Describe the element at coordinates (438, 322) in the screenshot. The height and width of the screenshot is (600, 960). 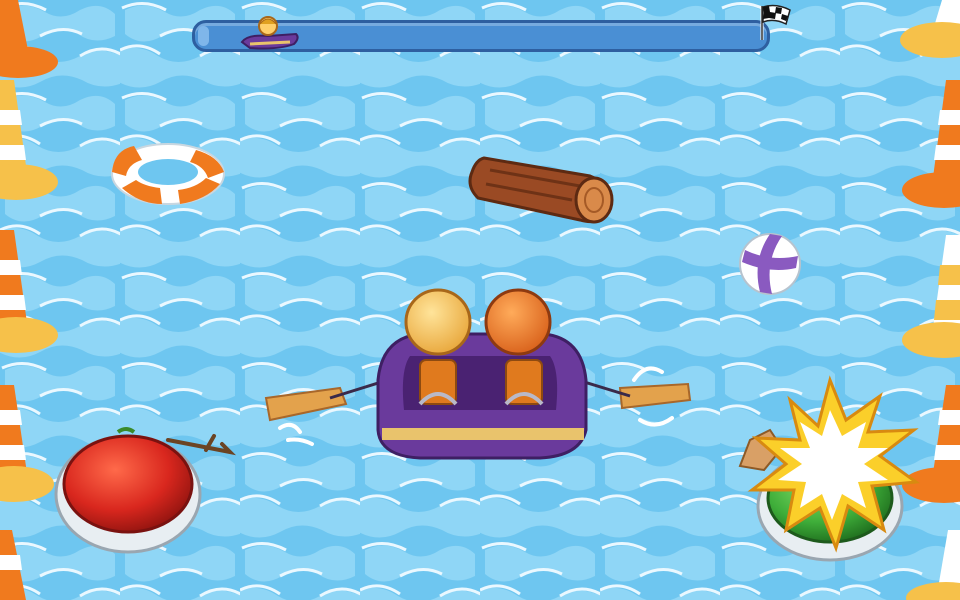
I see `rider-head-yellow` at that location.